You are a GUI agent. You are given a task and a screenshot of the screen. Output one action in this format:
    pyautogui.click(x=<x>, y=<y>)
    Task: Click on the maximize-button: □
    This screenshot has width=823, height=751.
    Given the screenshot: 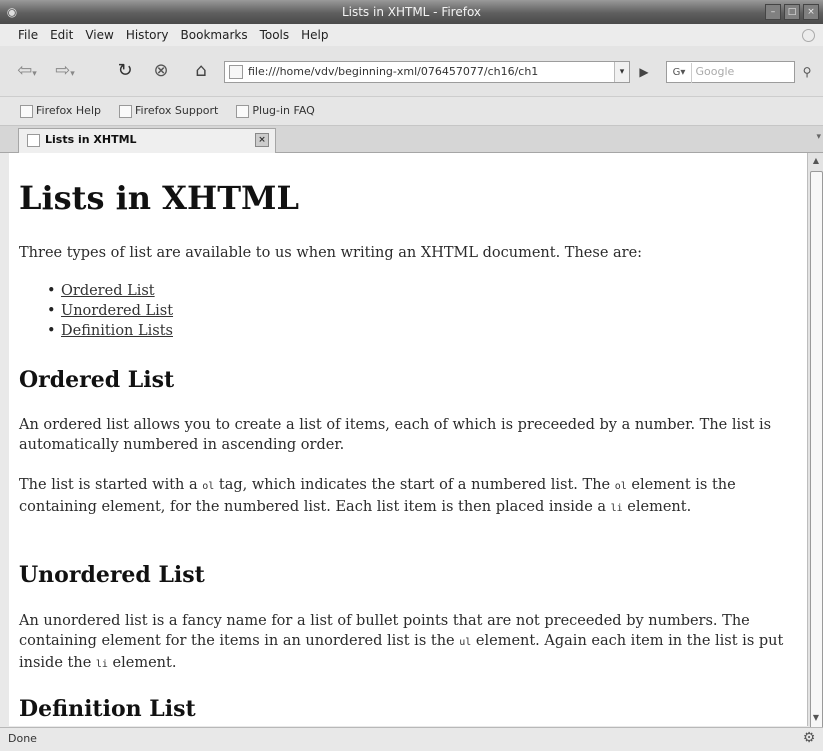 What is the action you would take?
    pyautogui.click(x=792, y=12)
    